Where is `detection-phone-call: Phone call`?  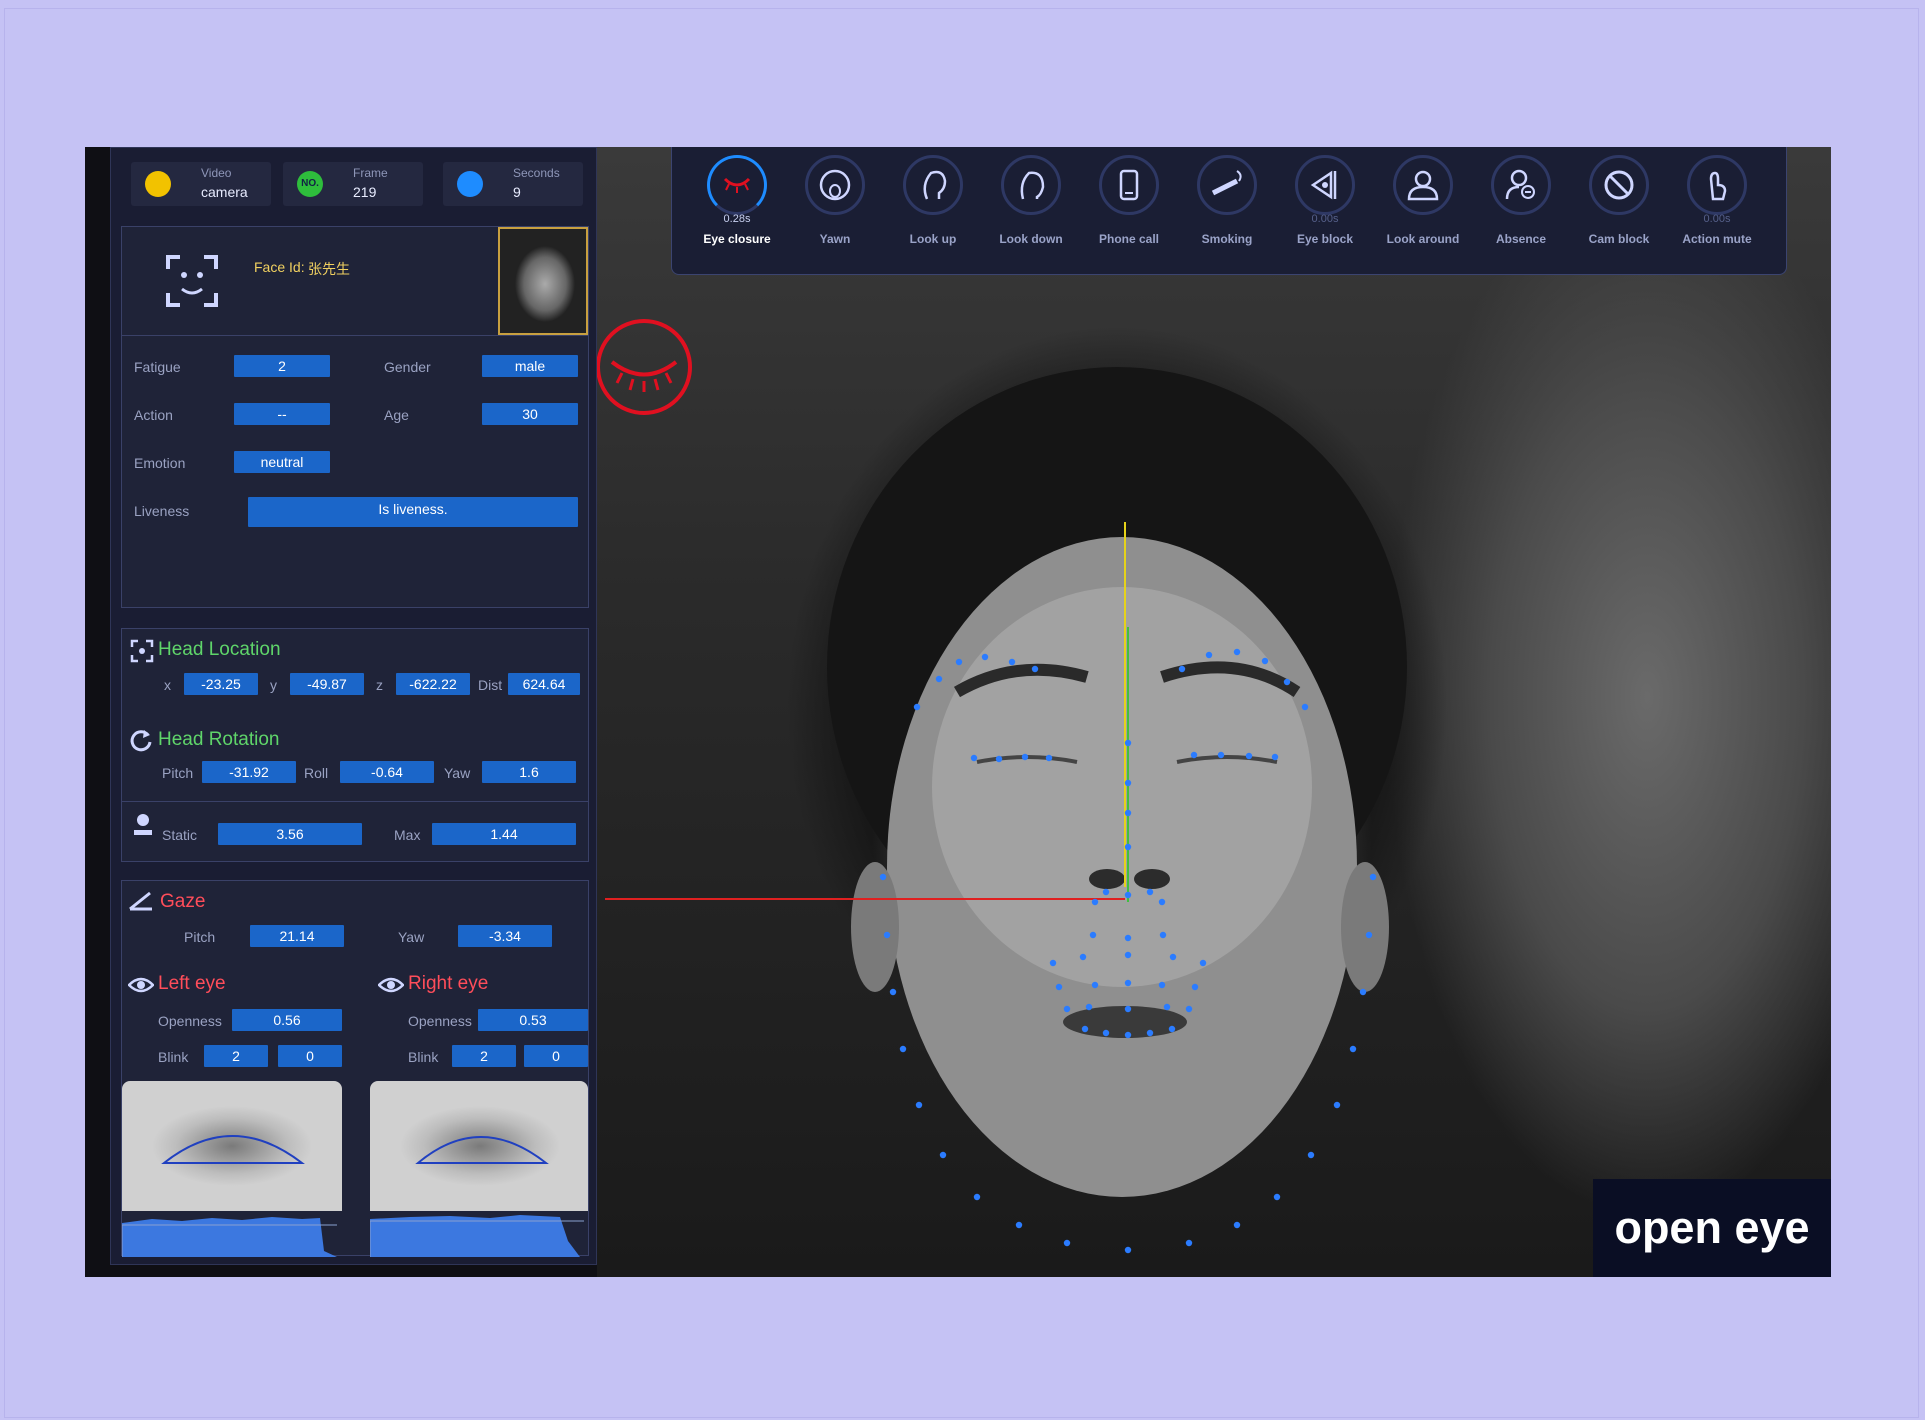 detection-phone-call: Phone call is located at coordinates (1129, 211).